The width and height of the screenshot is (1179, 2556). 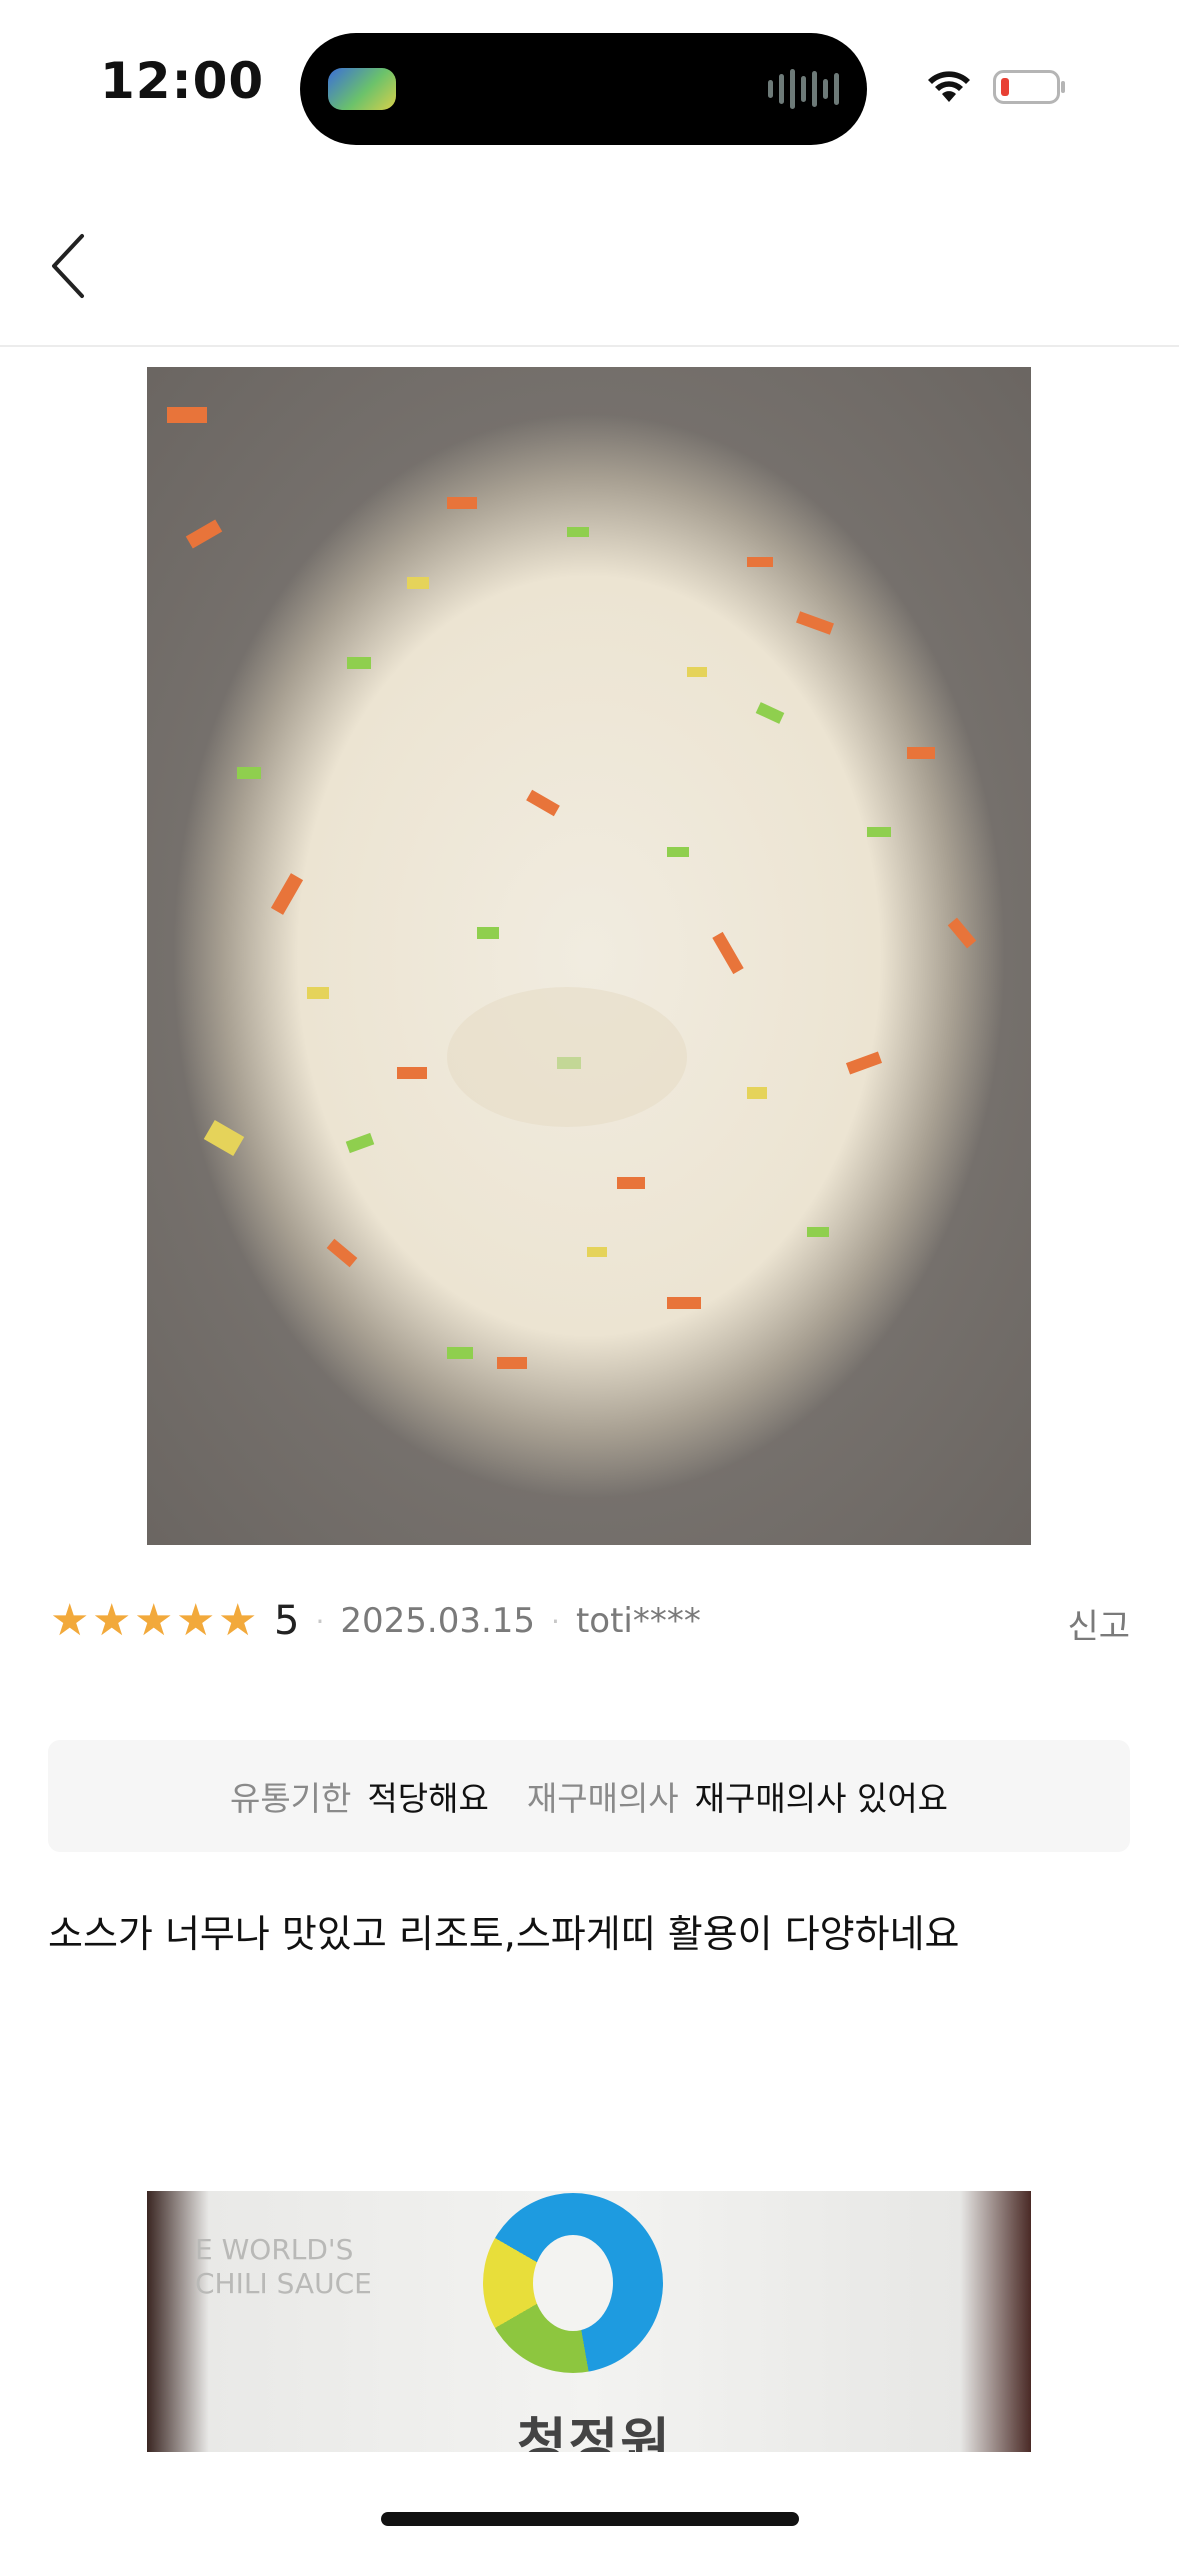 What do you see at coordinates (287, 1621) in the screenshot?
I see `rating-value: 5` at bounding box center [287, 1621].